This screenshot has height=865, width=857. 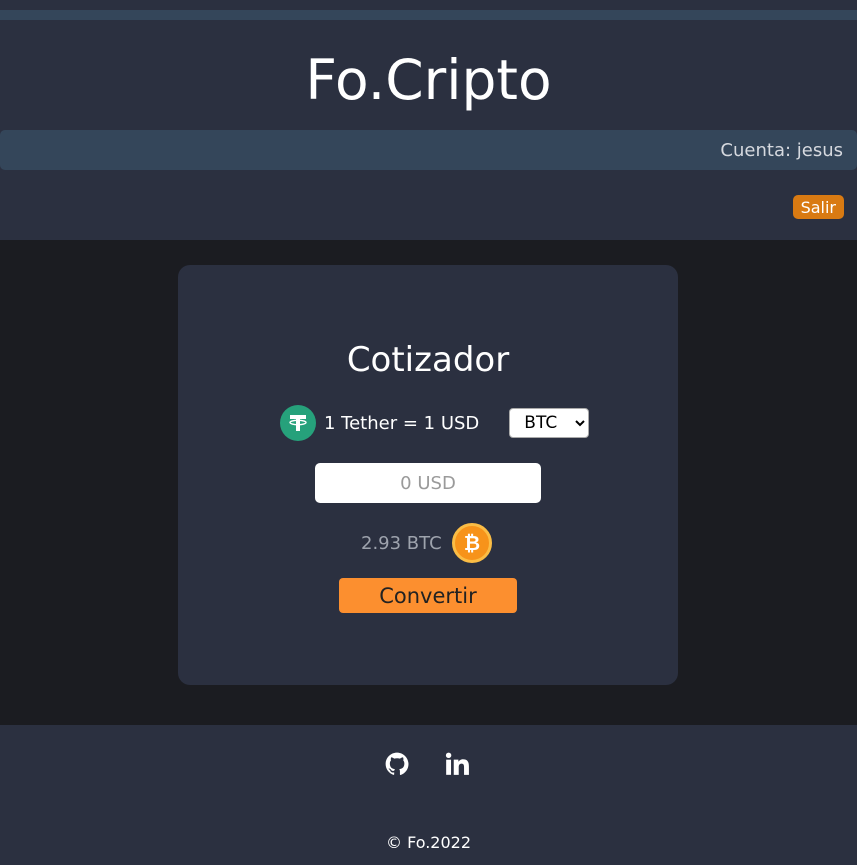 I want to click on result-text: 2.93 BTC, so click(x=401, y=543).